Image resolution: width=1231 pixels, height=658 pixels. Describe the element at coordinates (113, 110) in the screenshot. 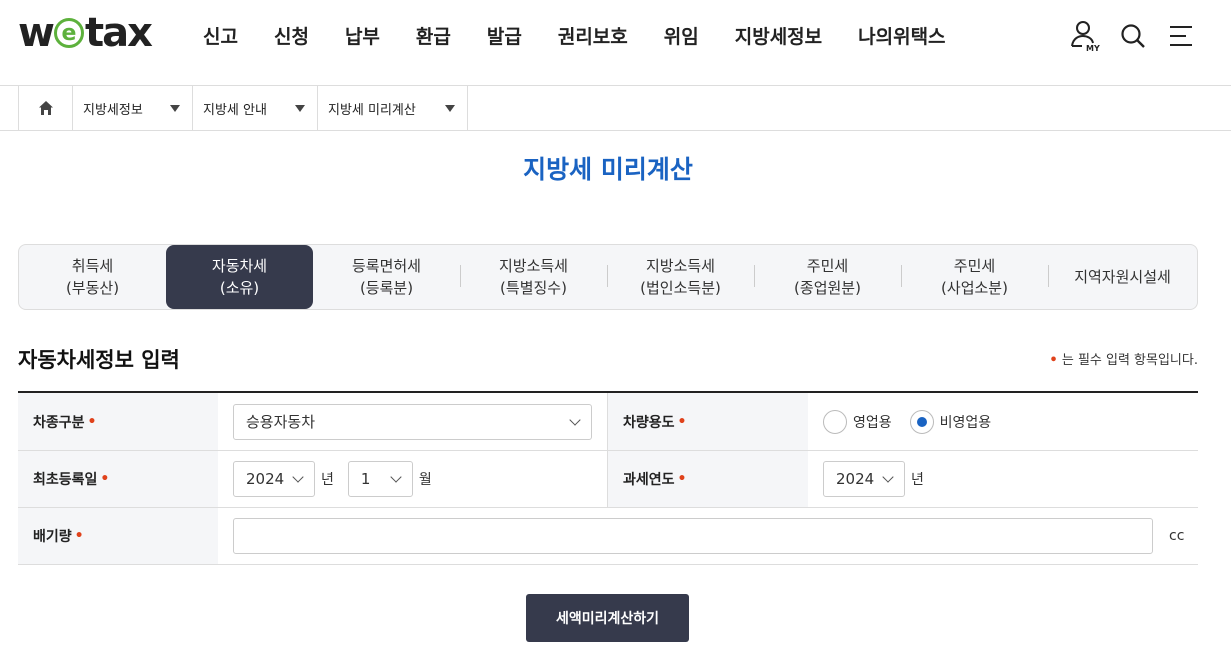

I see `breadcrumb-label: 지방세정보` at that location.